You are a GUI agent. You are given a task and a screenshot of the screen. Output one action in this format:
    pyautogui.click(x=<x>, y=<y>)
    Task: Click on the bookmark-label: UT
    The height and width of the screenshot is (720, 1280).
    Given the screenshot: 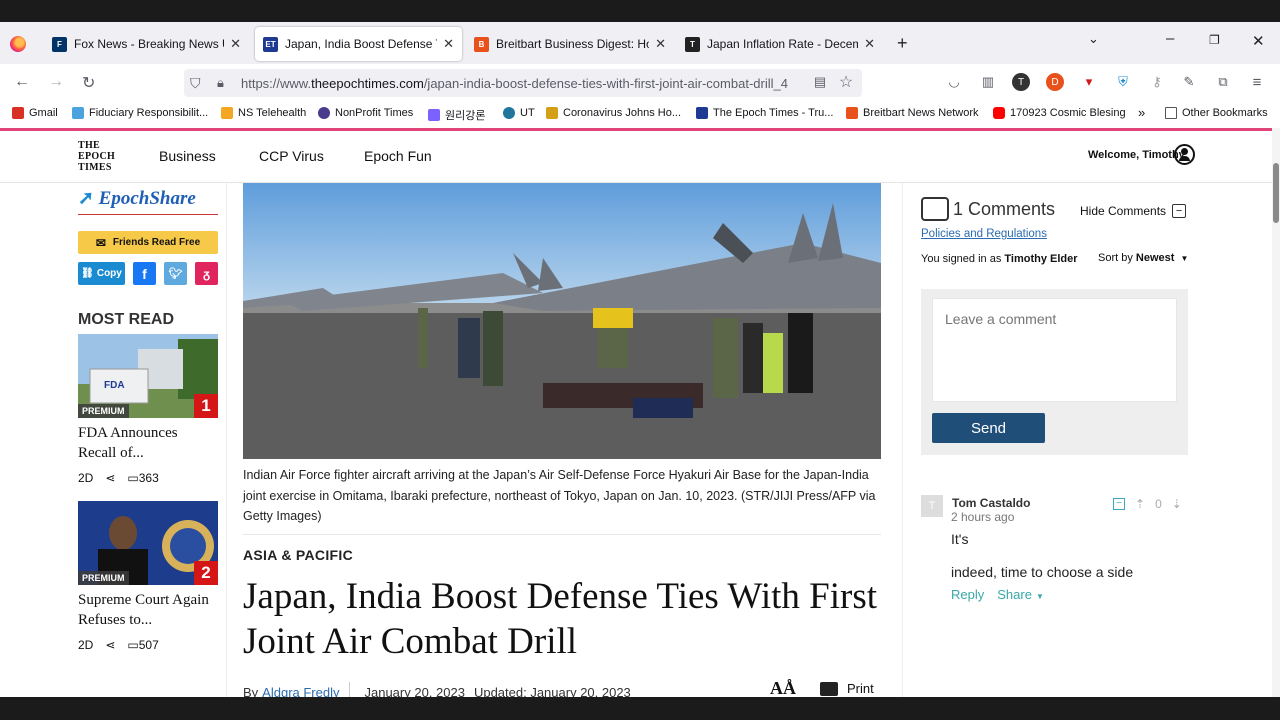 What is the action you would take?
    pyautogui.click(x=527, y=113)
    